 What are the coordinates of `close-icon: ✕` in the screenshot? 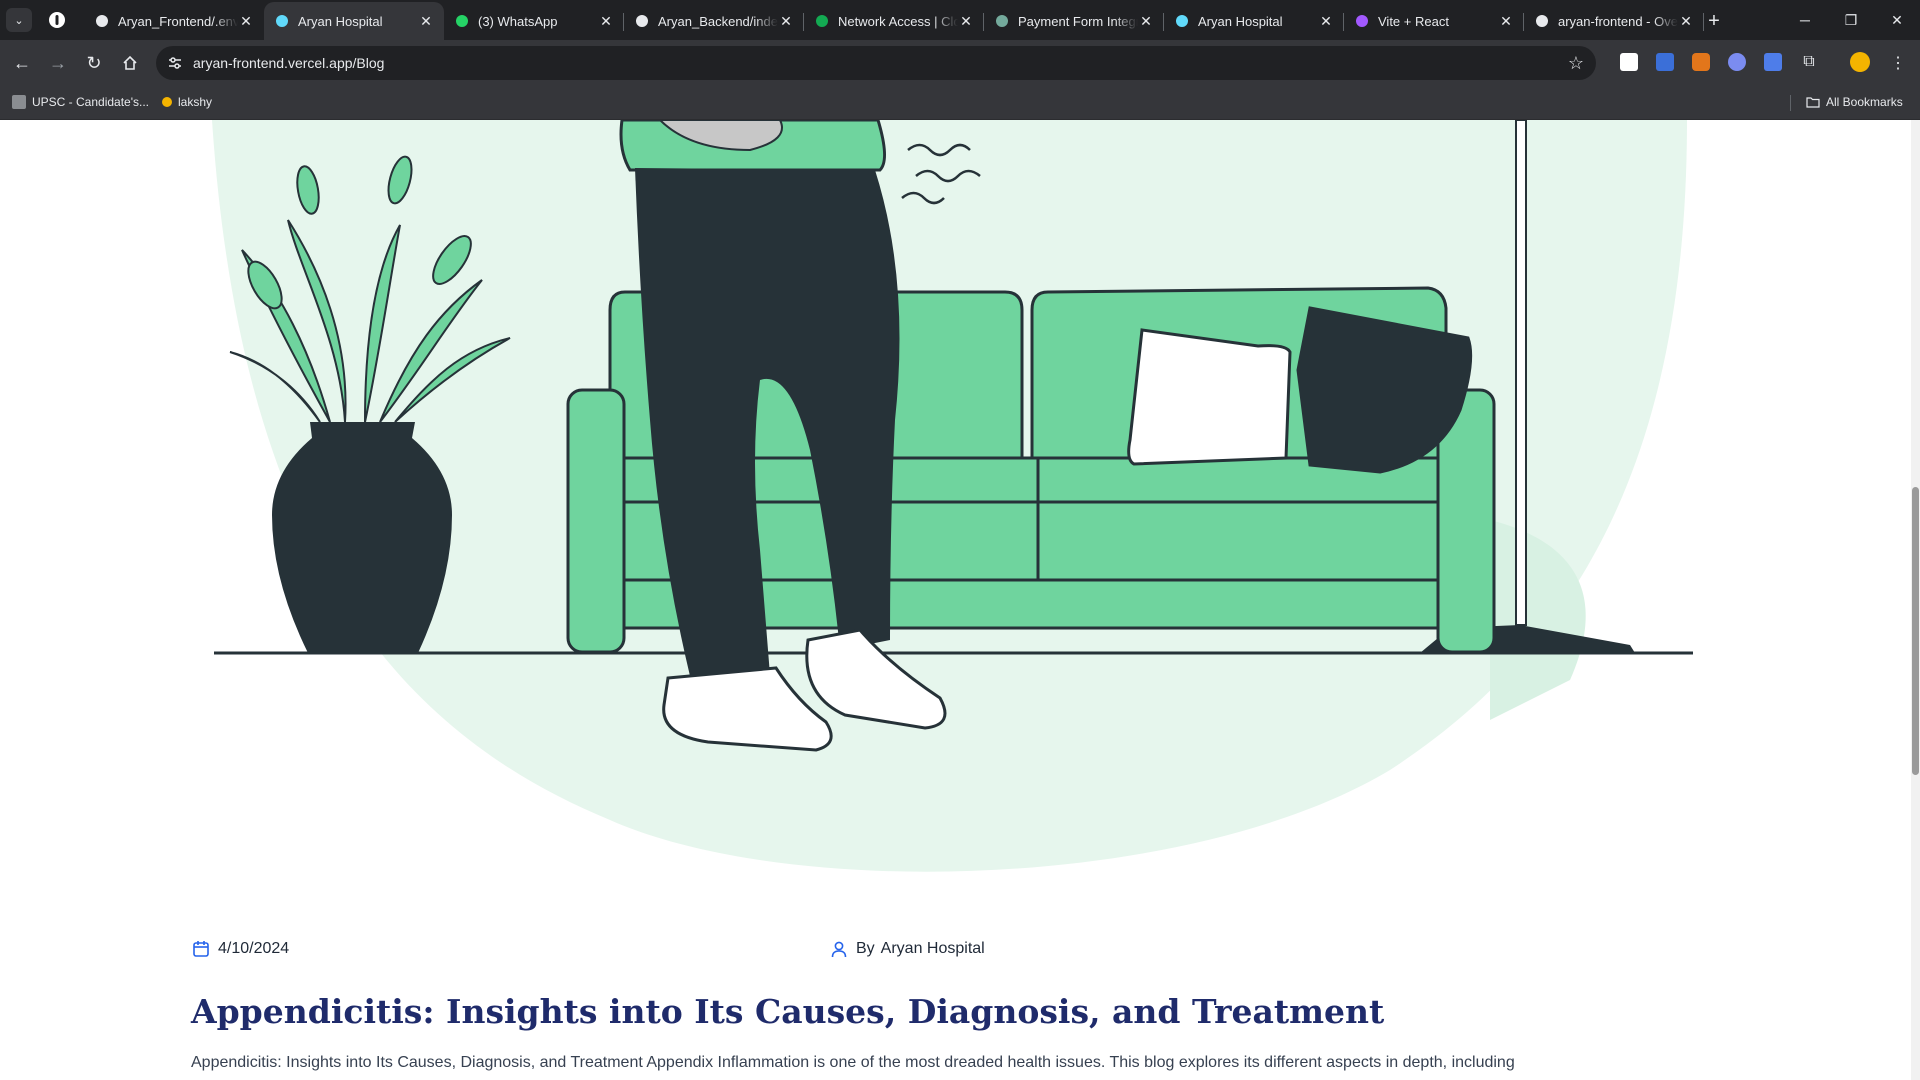 It's located at (1897, 19).